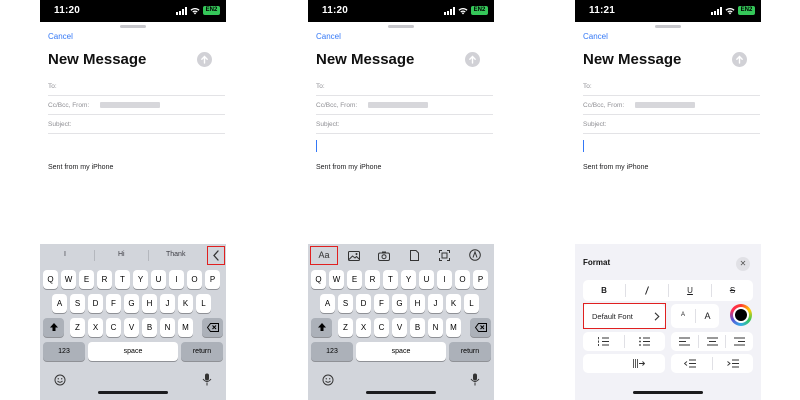 This screenshot has width=800, height=400. Describe the element at coordinates (604, 290) in the screenshot. I see `bold-button: B` at that location.